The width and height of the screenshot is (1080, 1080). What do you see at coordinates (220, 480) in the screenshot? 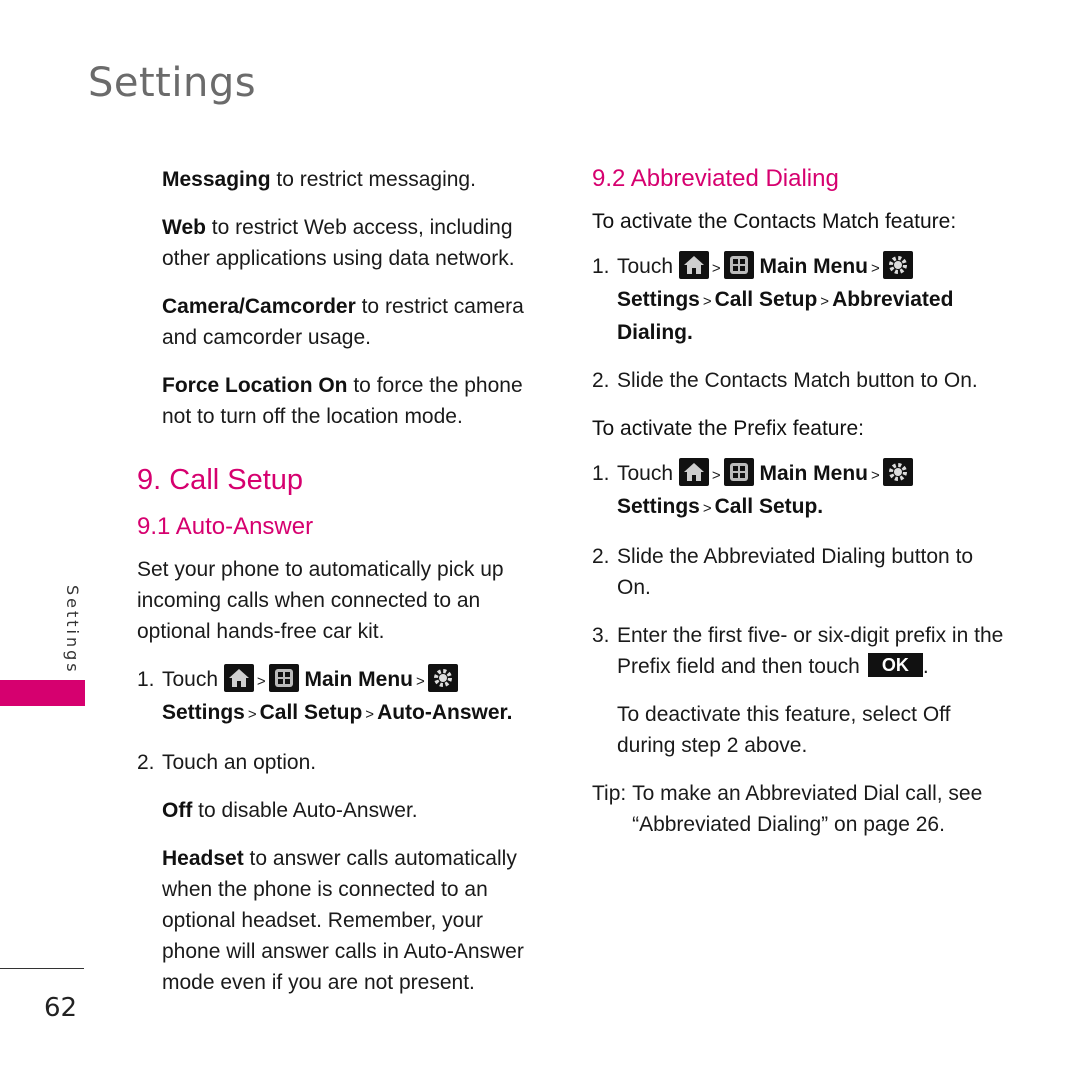
I see `section-title: 9. Call Setup` at bounding box center [220, 480].